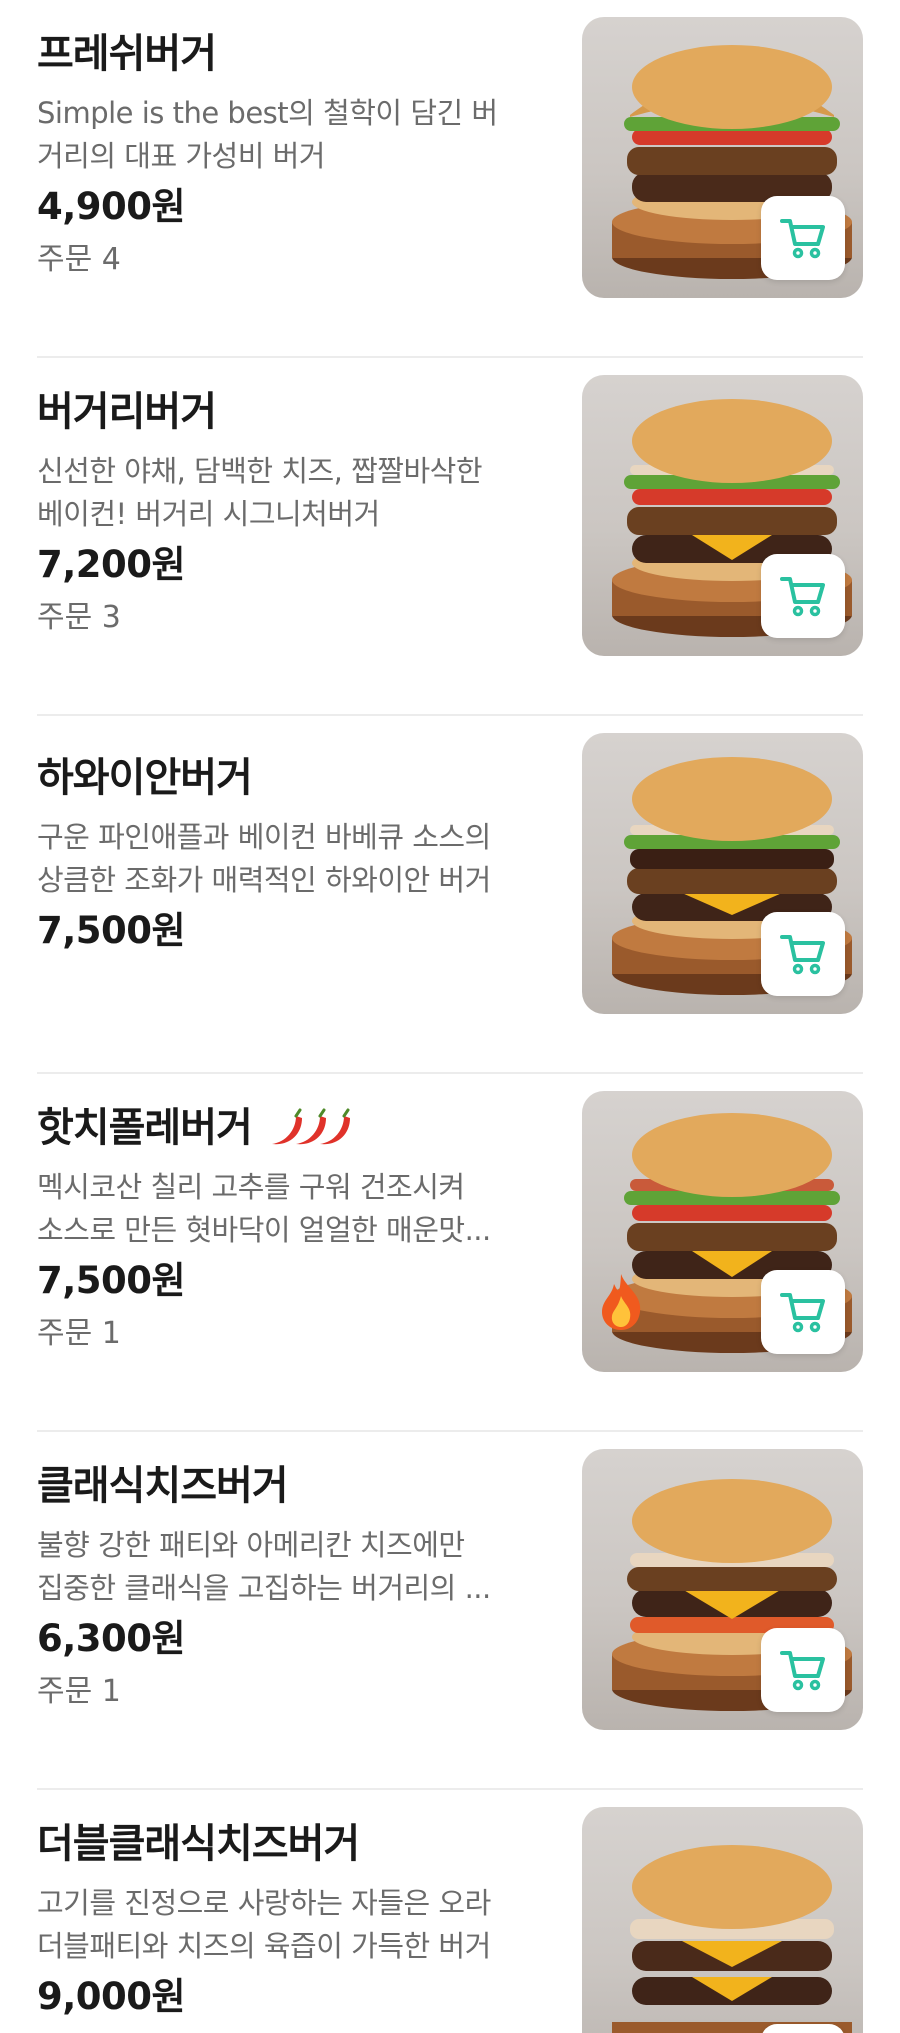  What do you see at coordinates (111, 1638) in the screenshot?
I see `menu-item-price: 6,300원` at bounding box center [111, 1638].